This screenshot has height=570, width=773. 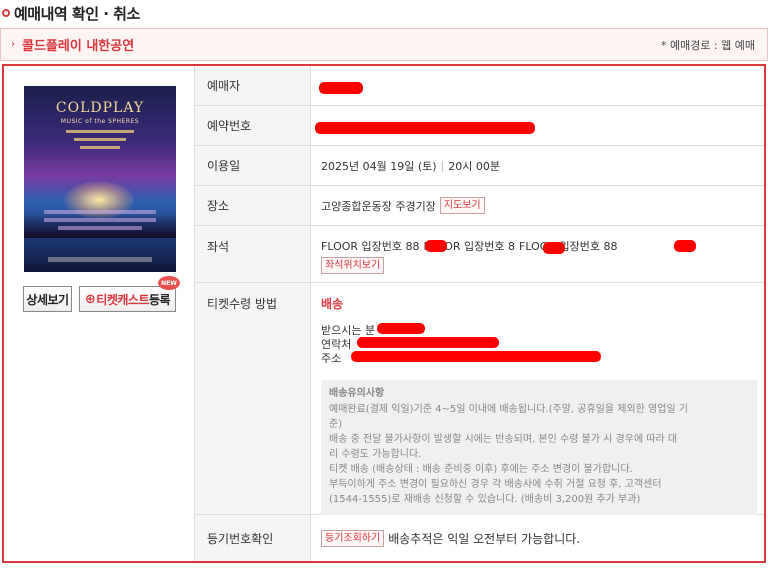 I want to click on reservation-number-label: 예약번호, so click(x=252, y=125).